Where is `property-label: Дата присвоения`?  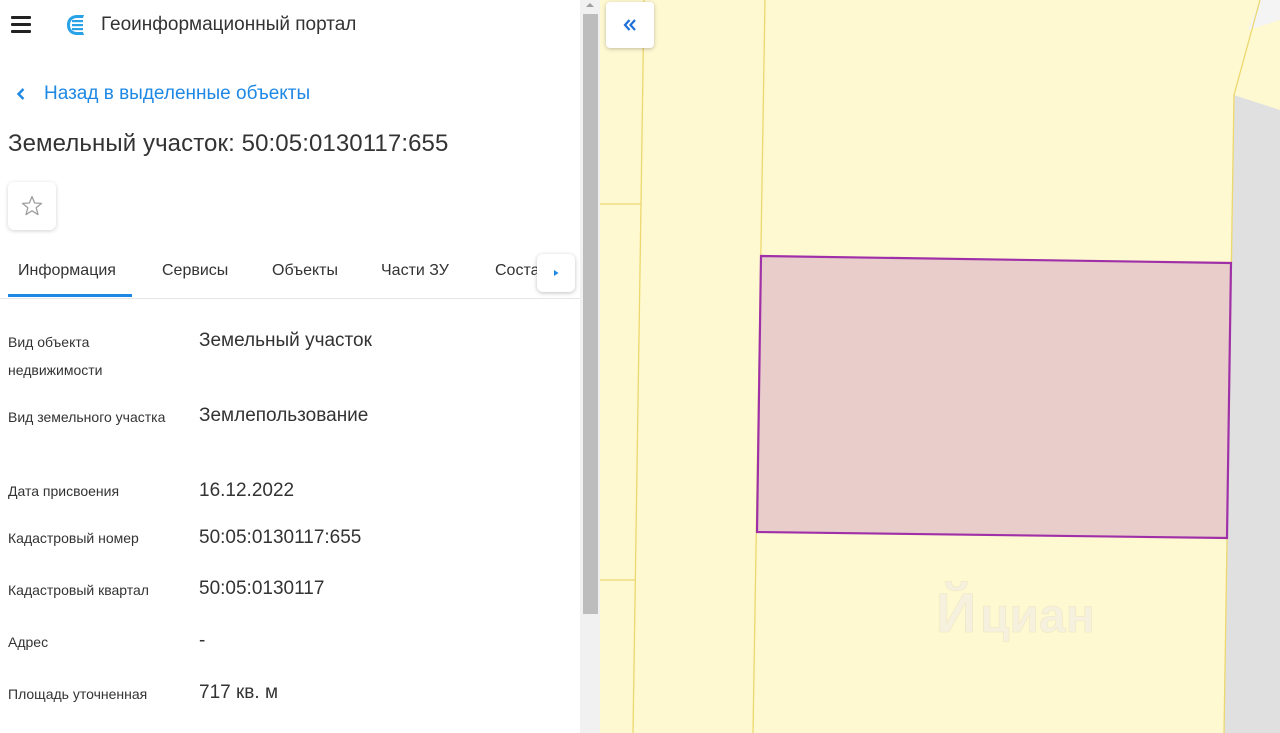 property-label: Дата присвоения is located at coordinates (64, 491).